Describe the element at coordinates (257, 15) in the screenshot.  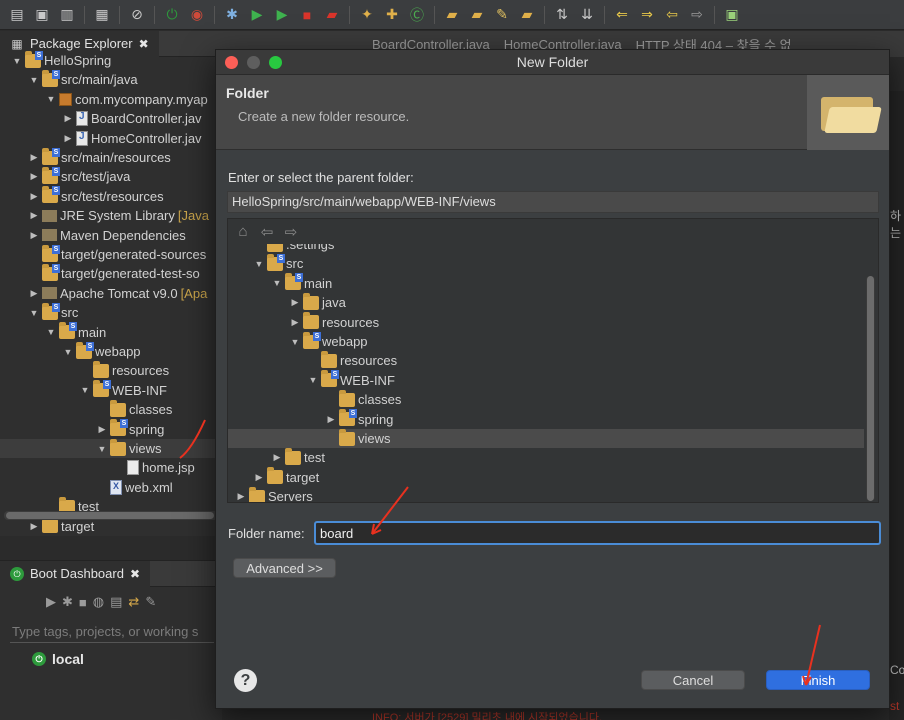
I see `run-icon: ▶` at that location.